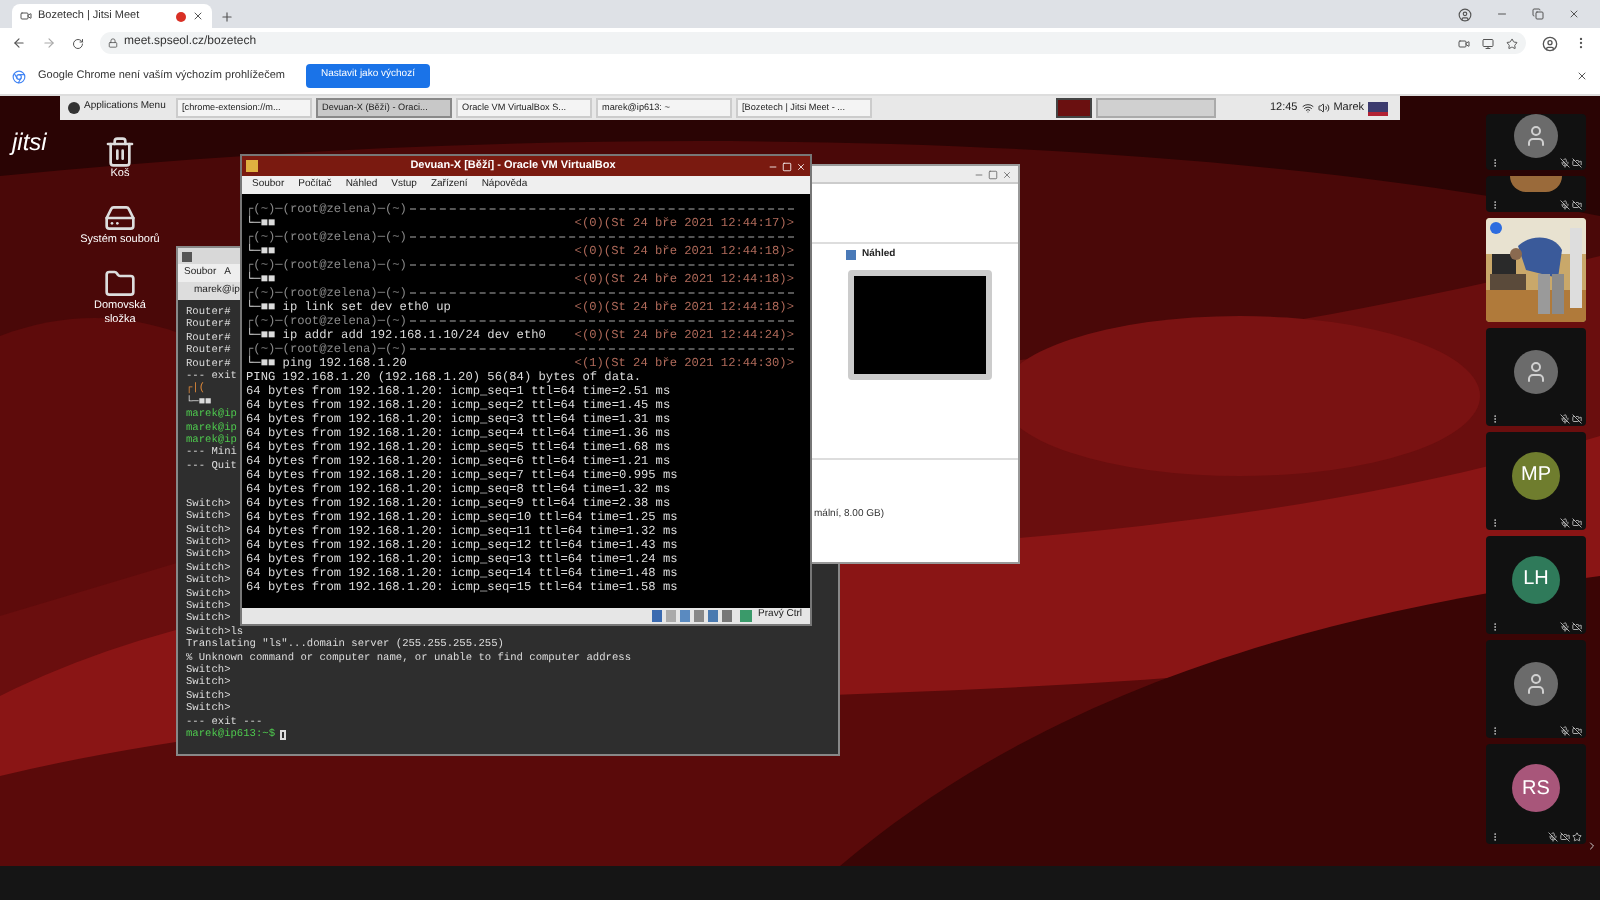  I want to click on close-tab-icon, so click(198, 16).